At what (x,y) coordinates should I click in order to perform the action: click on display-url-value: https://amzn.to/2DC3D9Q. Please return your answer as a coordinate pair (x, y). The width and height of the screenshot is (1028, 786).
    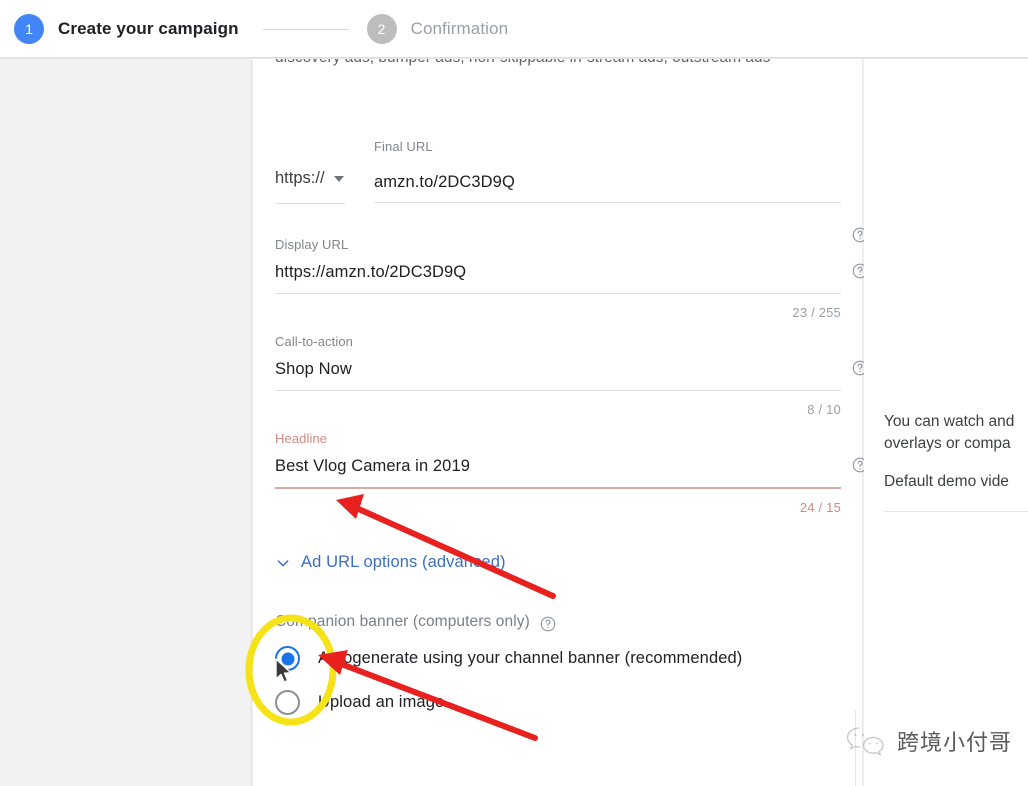
    Looking at the image, I should click on (371, 272).